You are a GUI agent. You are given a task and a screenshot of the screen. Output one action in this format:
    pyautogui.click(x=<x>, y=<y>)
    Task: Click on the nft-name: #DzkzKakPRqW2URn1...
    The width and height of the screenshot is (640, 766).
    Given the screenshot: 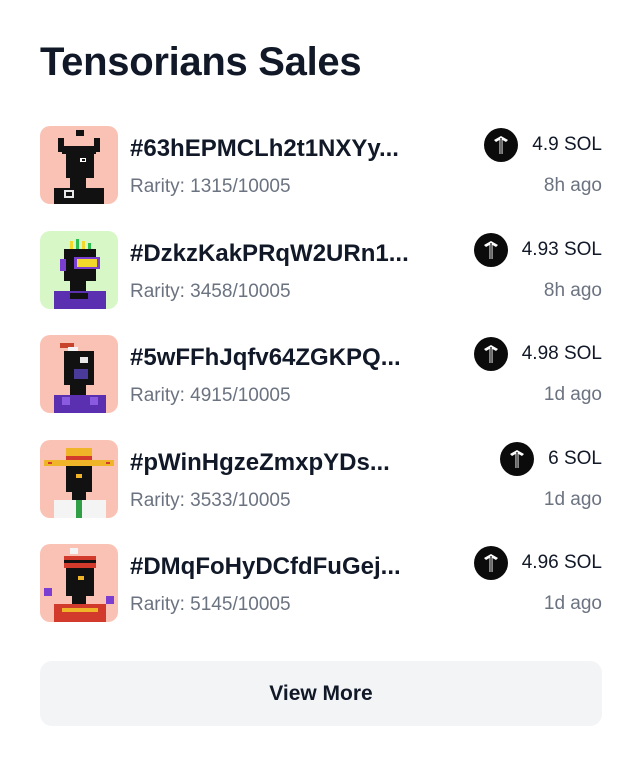 What is the action you would take?
    pyautogui.click(x=285, y=254)
    